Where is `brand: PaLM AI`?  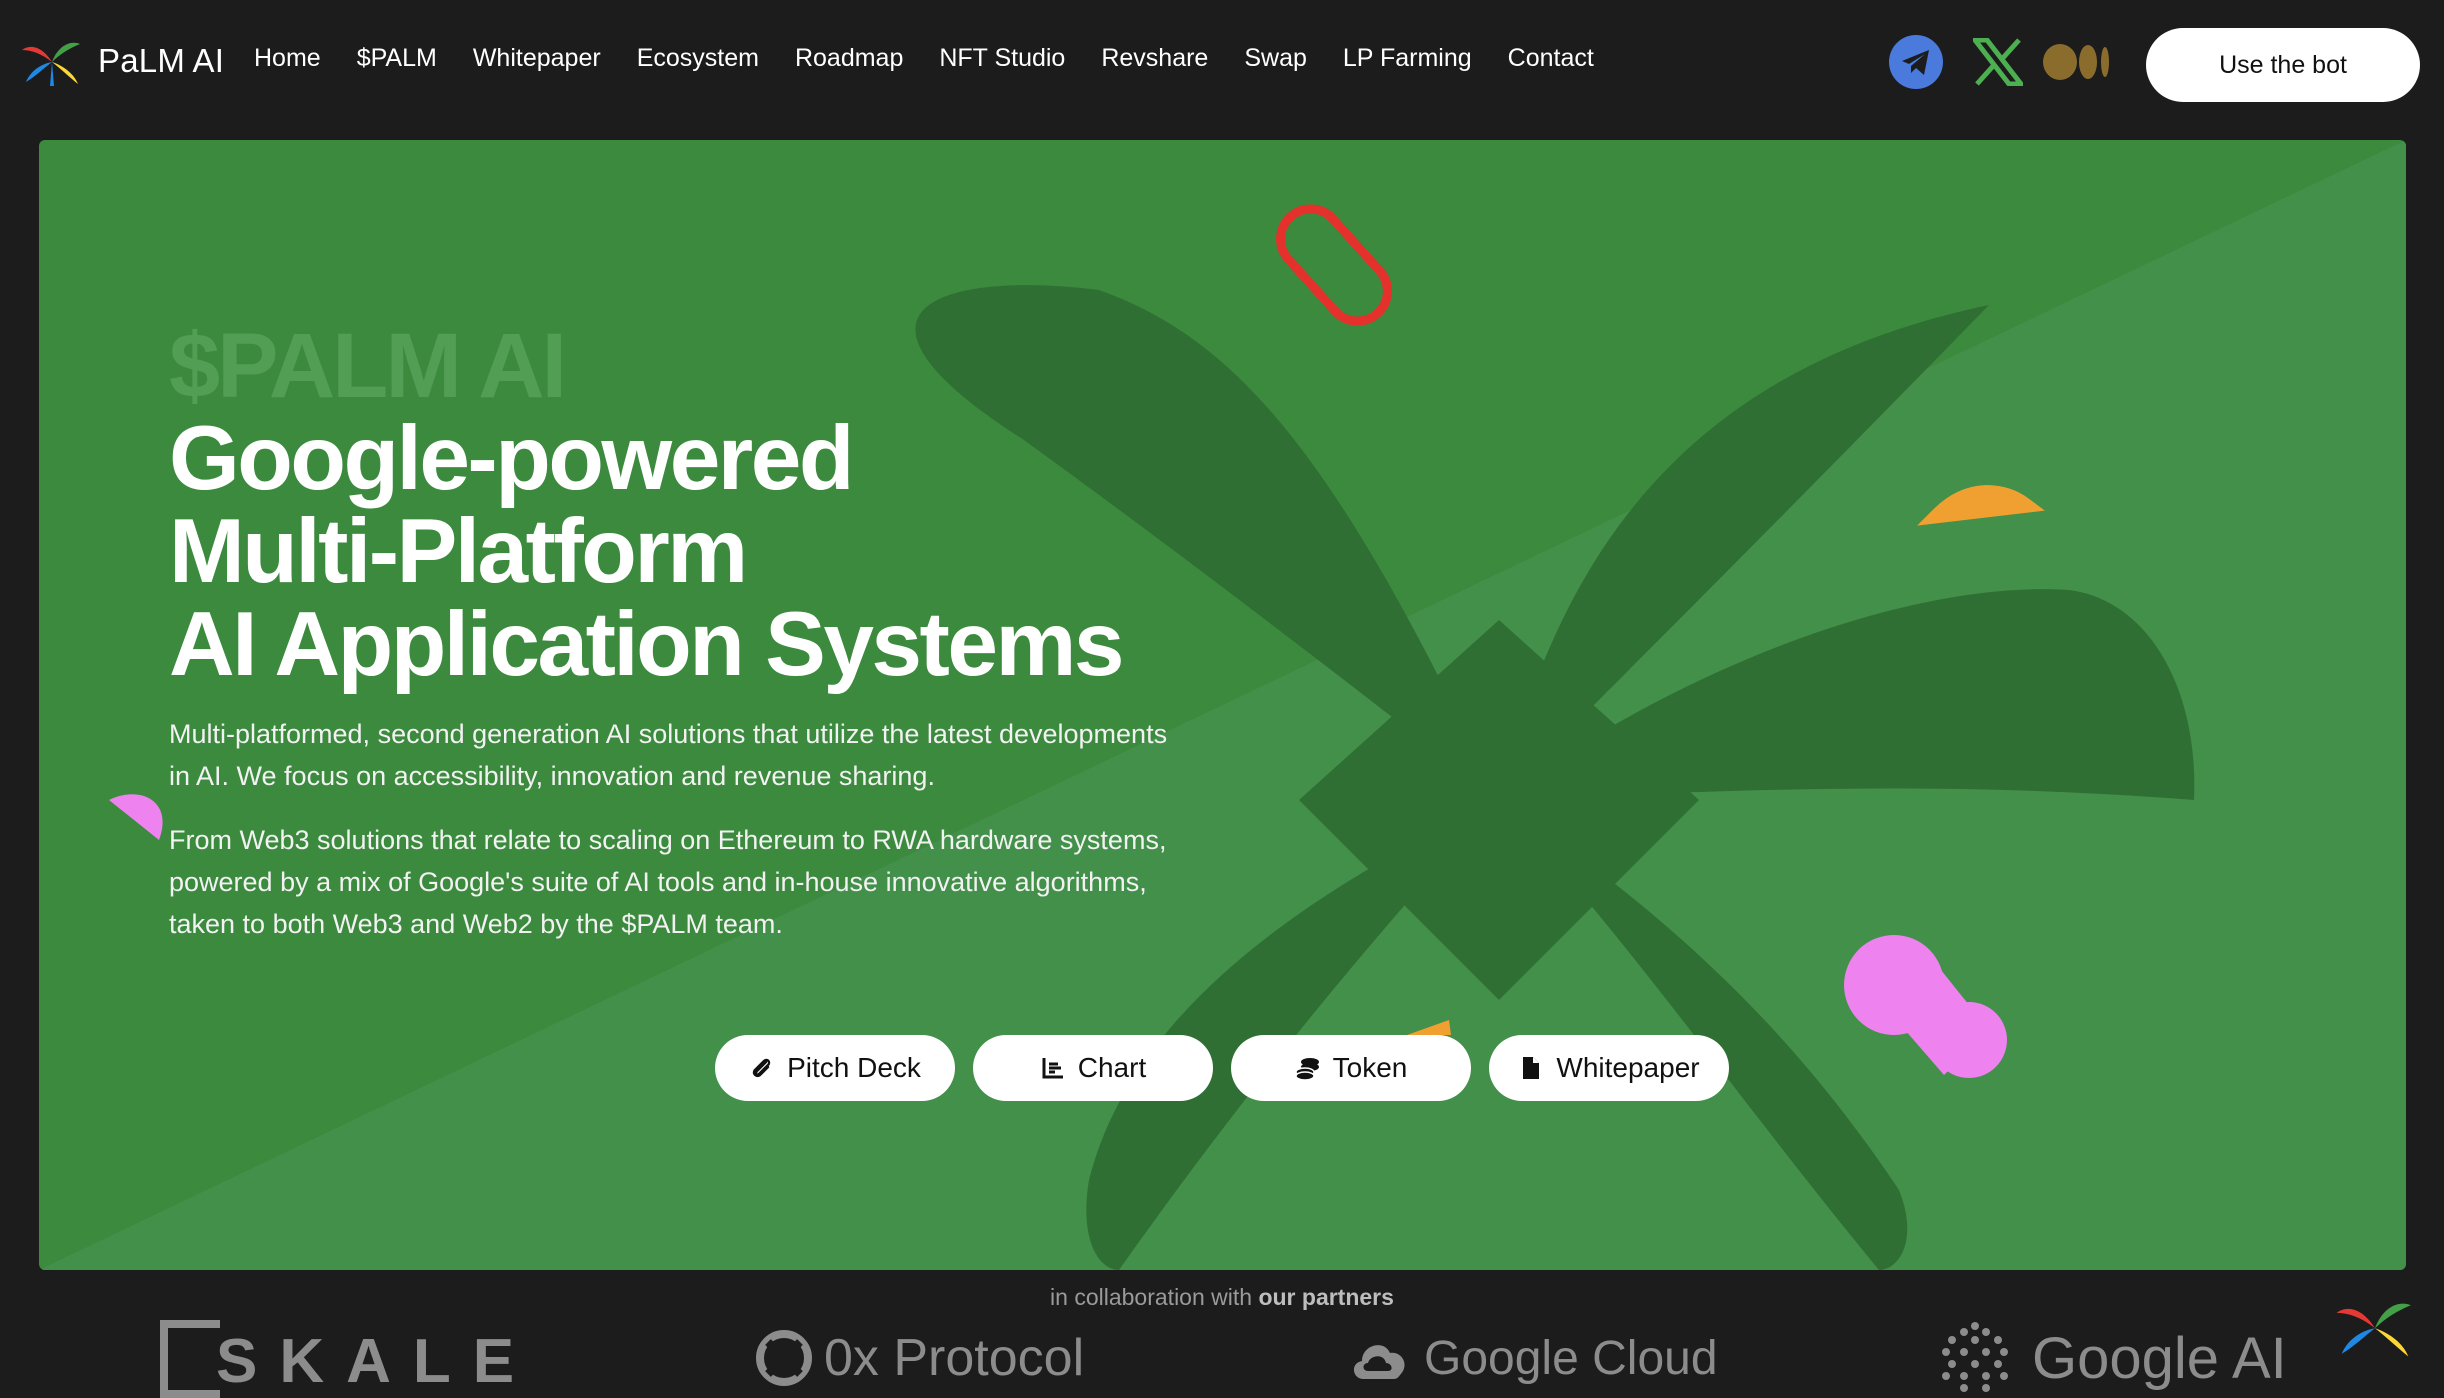 brand: PaLM AI is located at coordinates (122, 61).